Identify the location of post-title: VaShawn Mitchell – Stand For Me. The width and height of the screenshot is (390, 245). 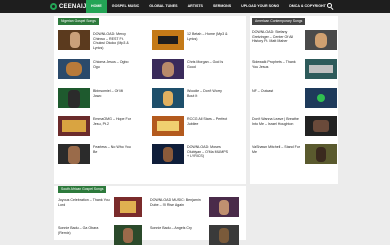
(277, 149).